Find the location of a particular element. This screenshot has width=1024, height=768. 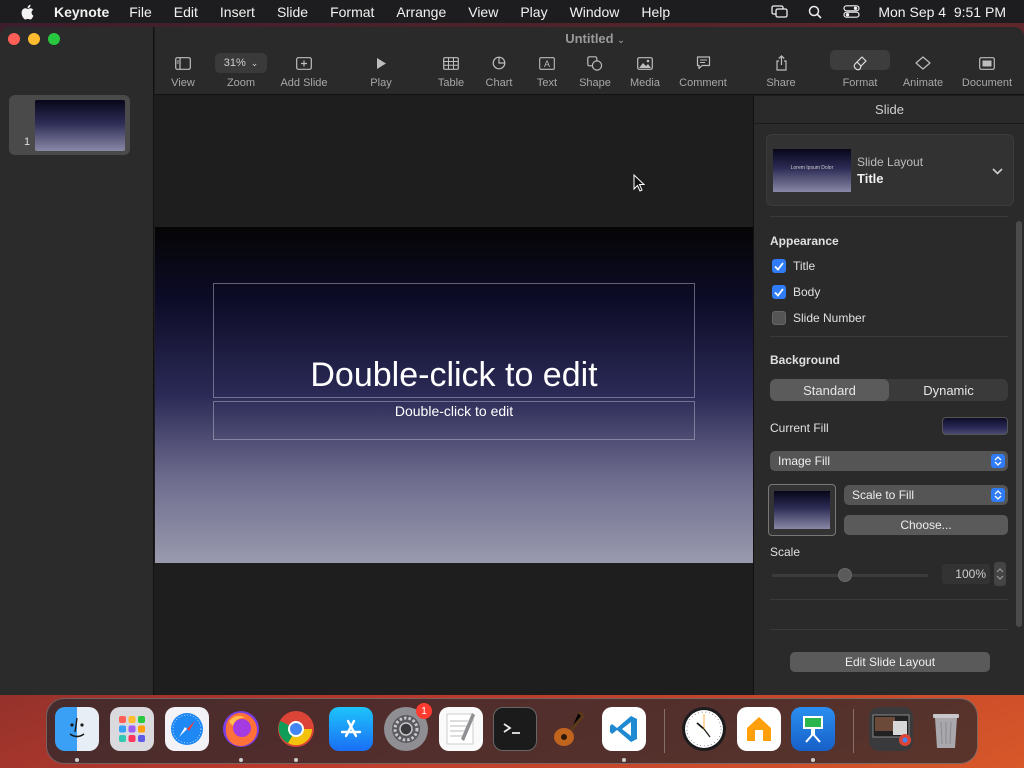

chart-label: Chart is located at coordinates (499, 83).